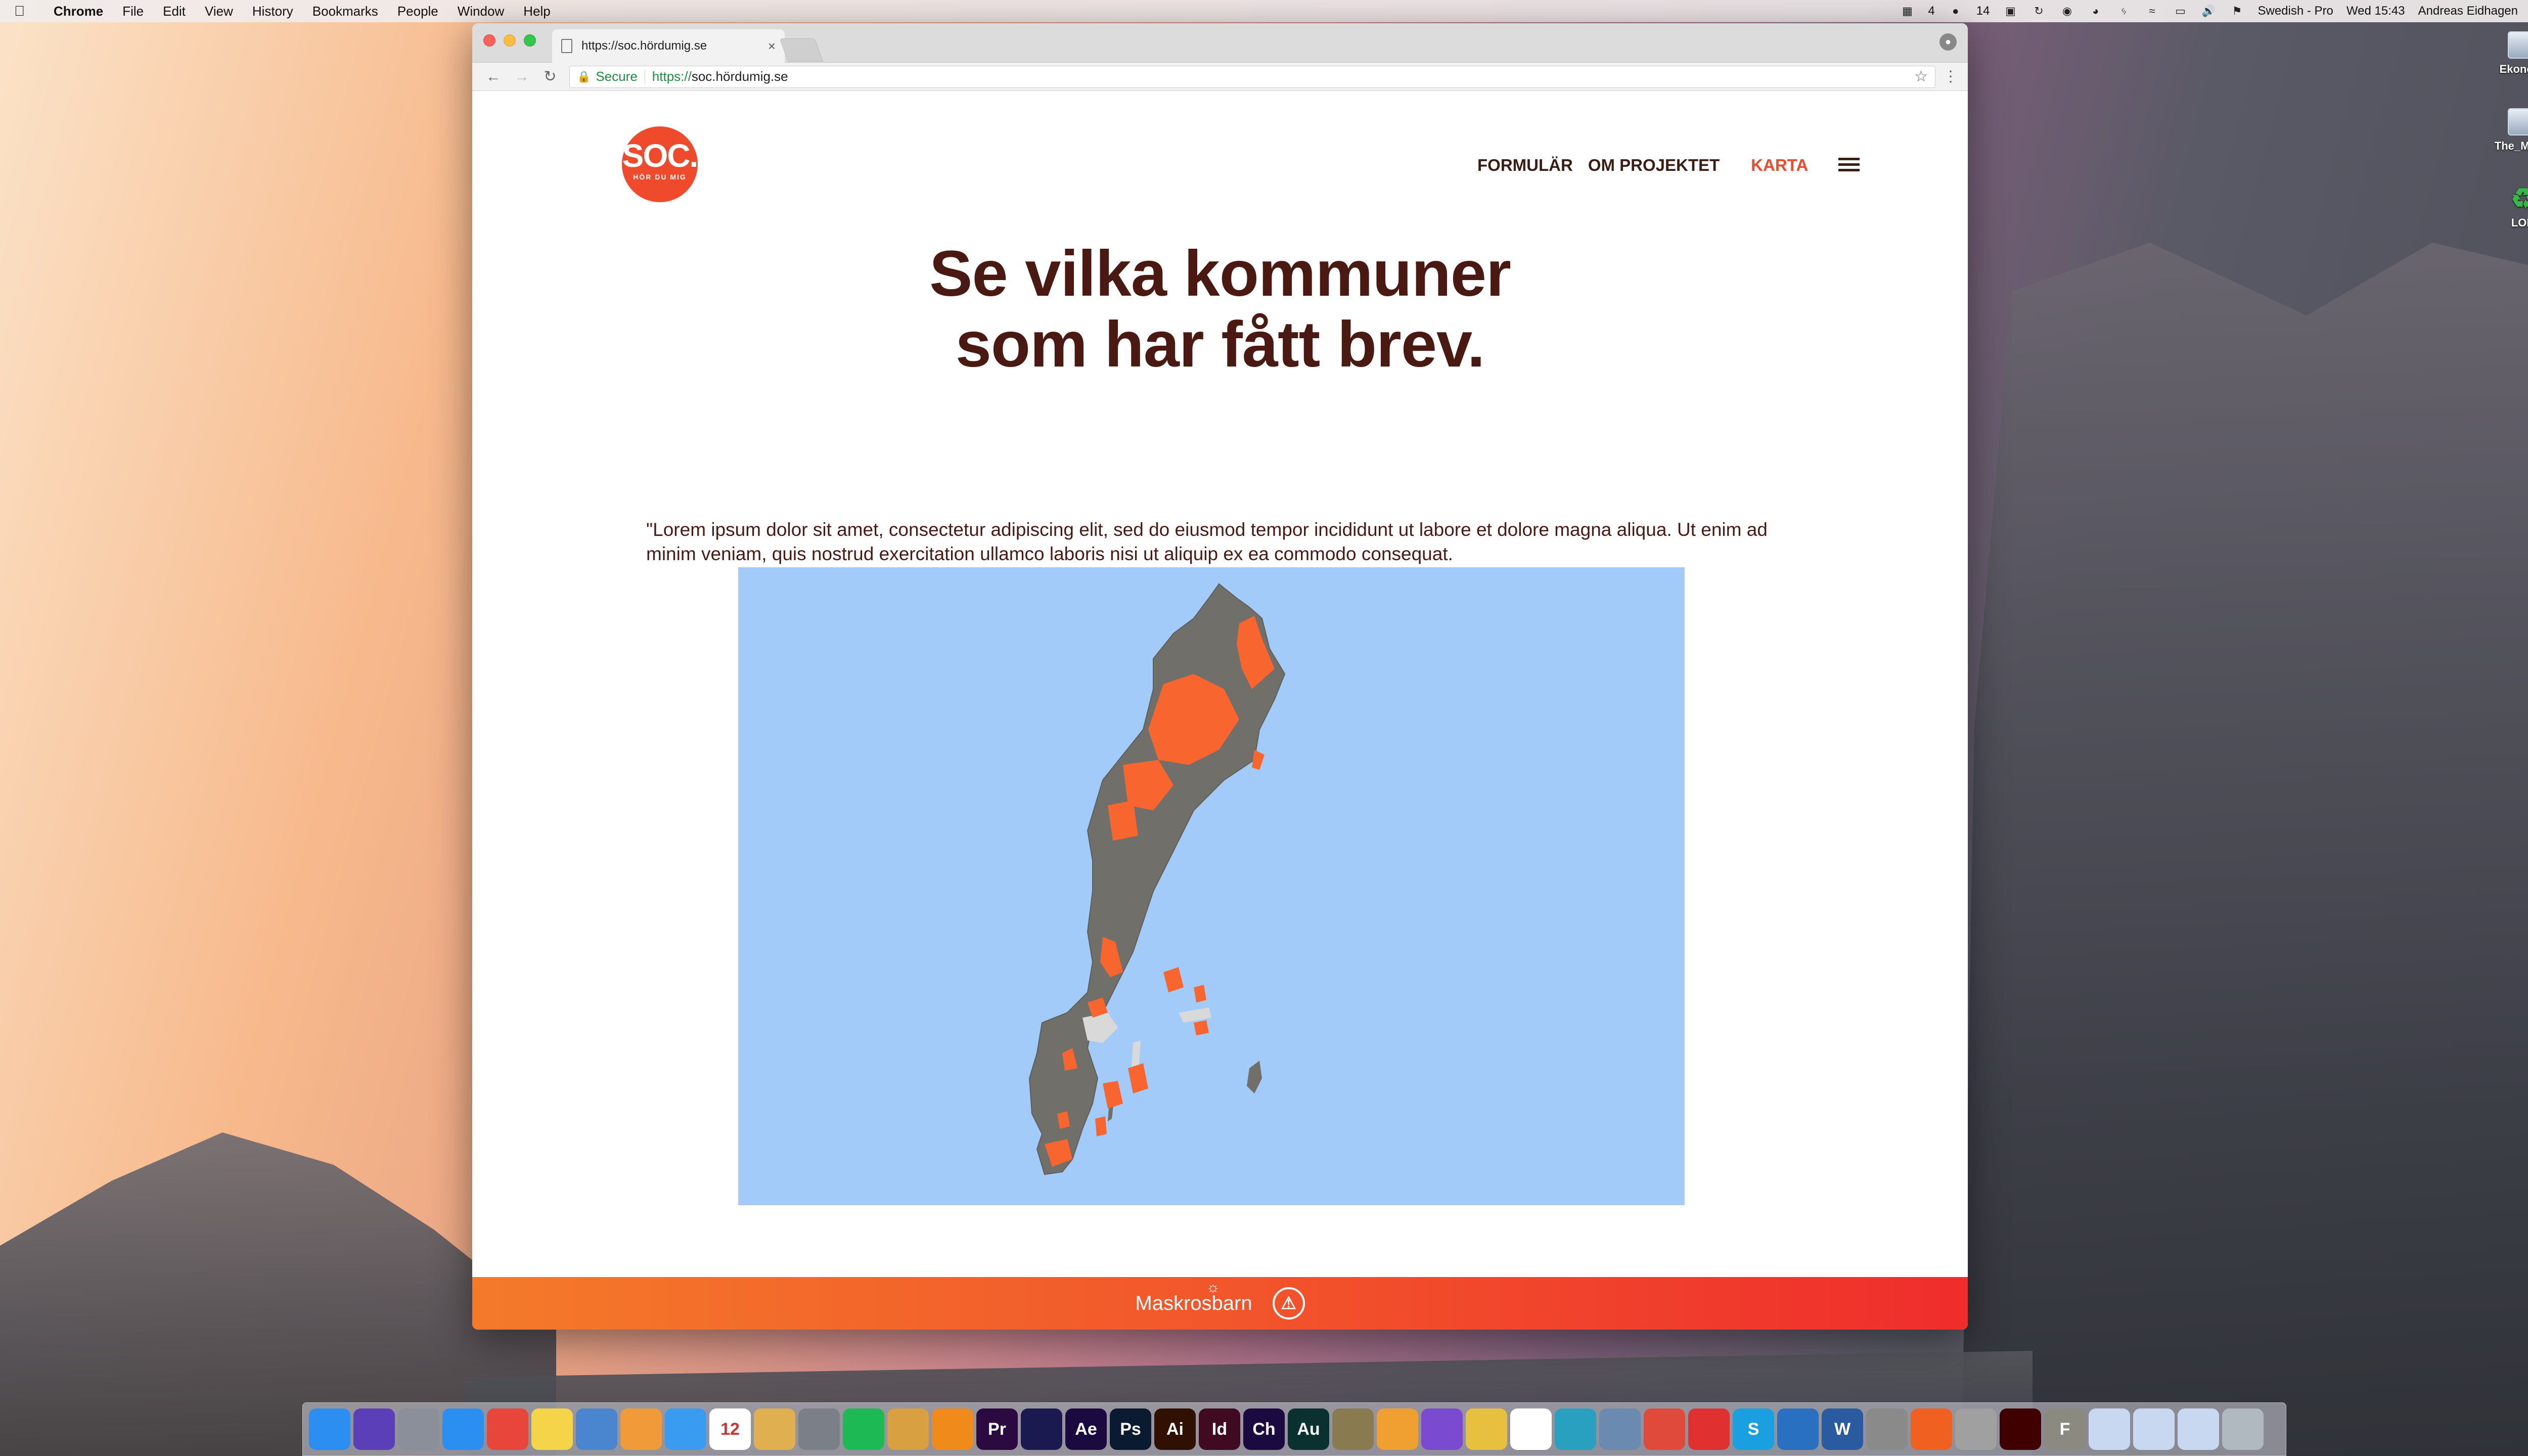 This screenshot has width=2528, height=1456. I want to click on municipality-kalmar, so click(1101, 1126).